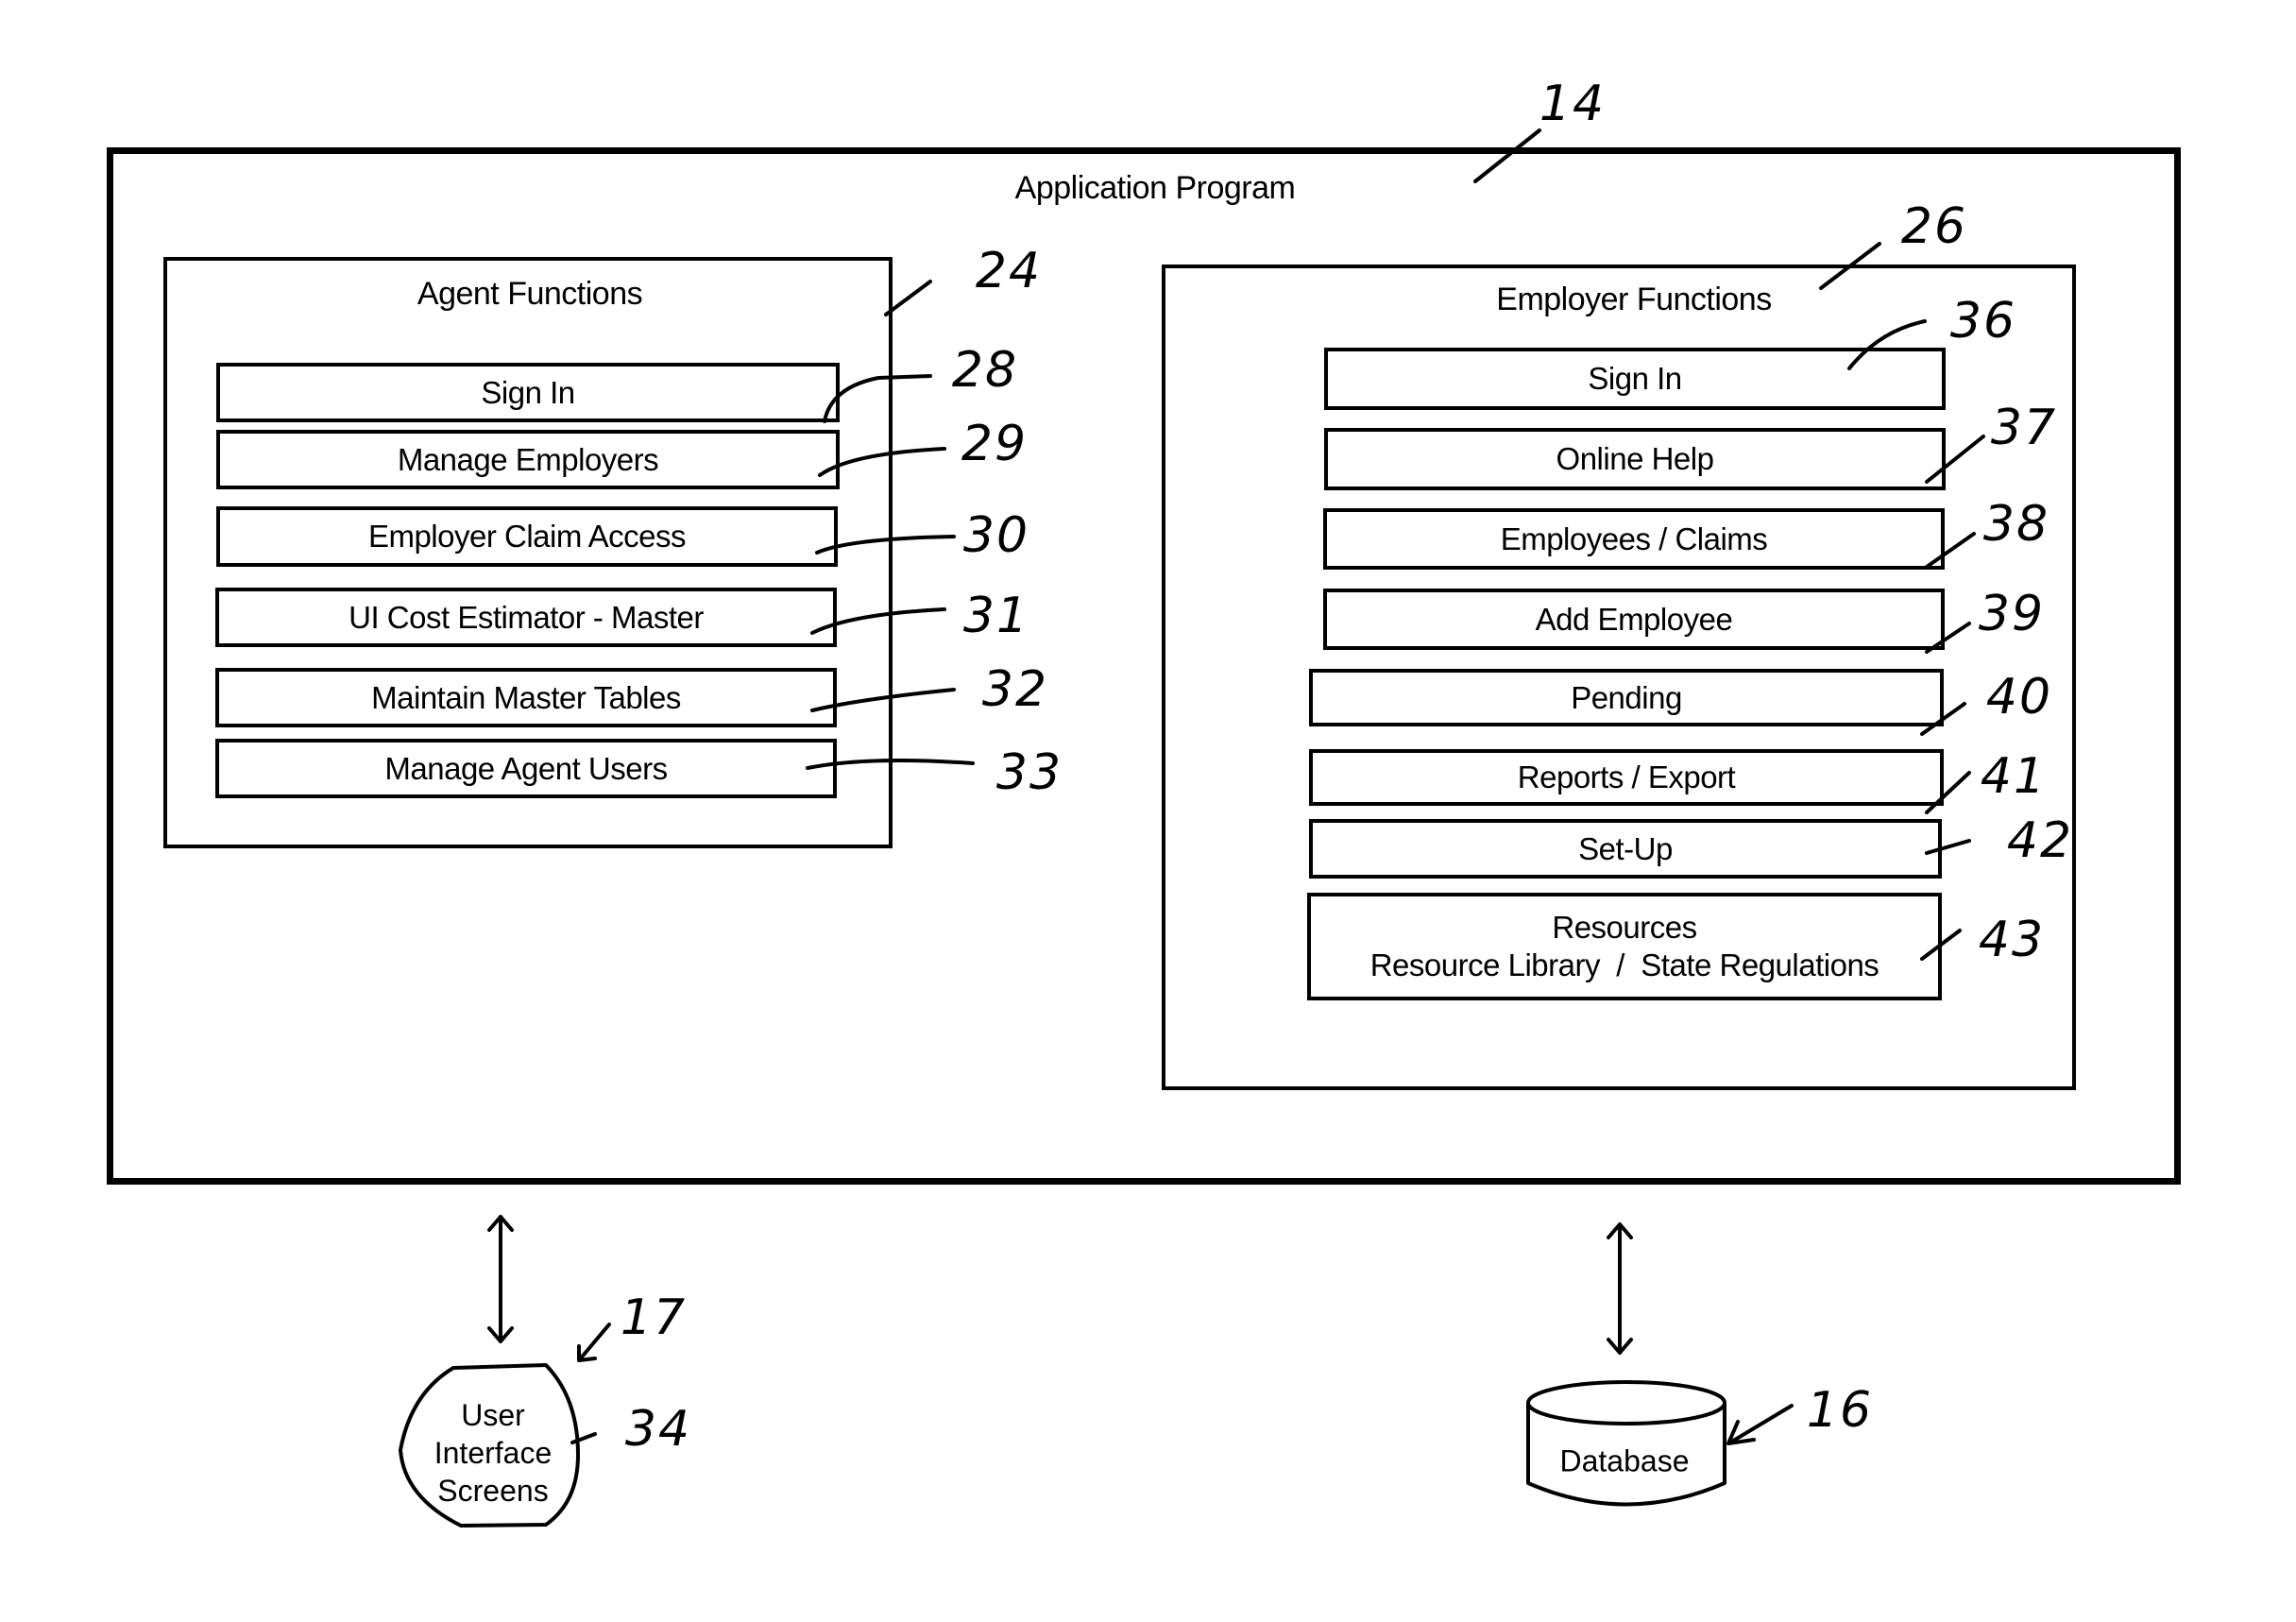 Image resolution: width=2296 pixels, height=1622 pixels. What do you see at coordinates (995, 444) in the screenshot?
I see `ref-manage-employers: 29` at bounding box center [995, 444].